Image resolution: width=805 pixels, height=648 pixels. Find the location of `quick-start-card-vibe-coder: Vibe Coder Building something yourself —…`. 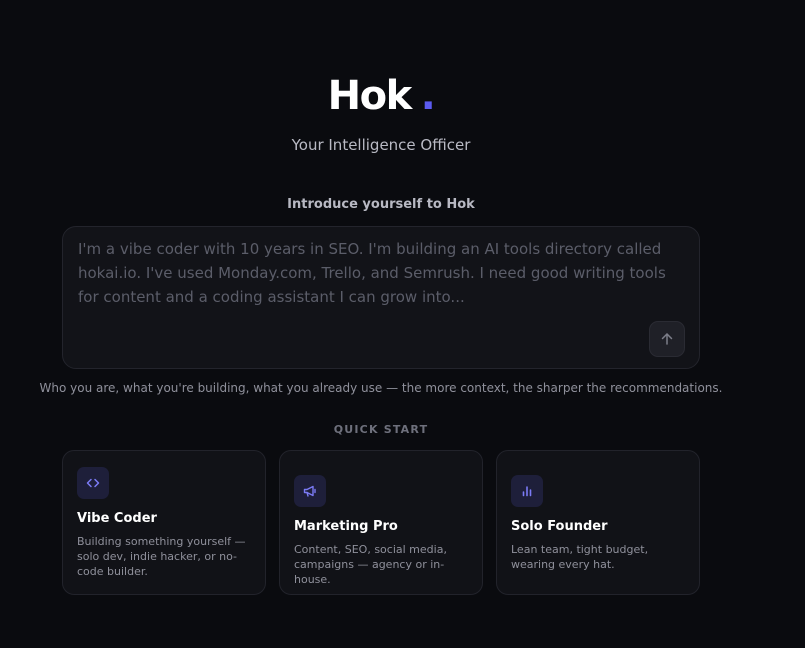

quick-start-card-vibe-coder: Vibe Coder Building something yourself —… is located at coordinates (164, 522).